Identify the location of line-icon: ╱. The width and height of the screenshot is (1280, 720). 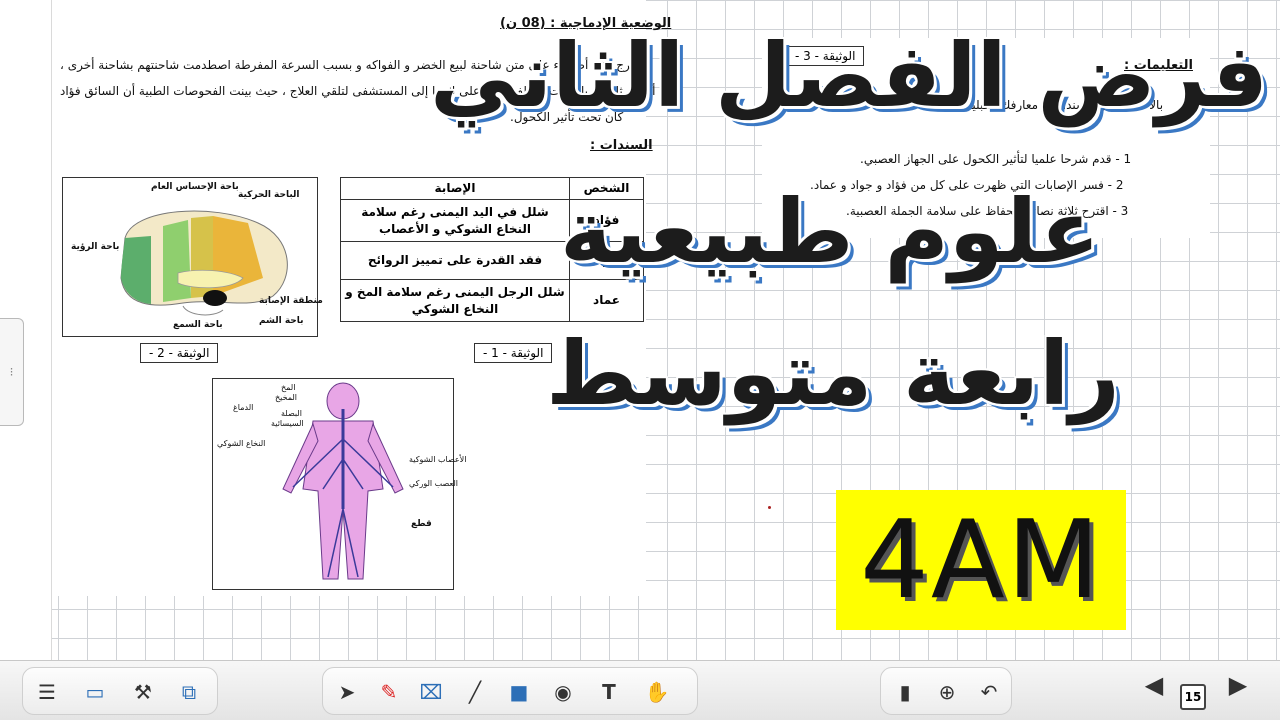
(475, 692).